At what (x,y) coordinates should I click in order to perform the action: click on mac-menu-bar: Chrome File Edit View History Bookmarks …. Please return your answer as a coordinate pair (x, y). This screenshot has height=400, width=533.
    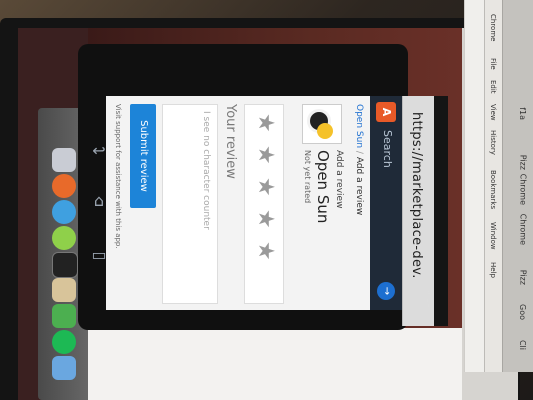
    Looking at the image, I should click on (493, 186).